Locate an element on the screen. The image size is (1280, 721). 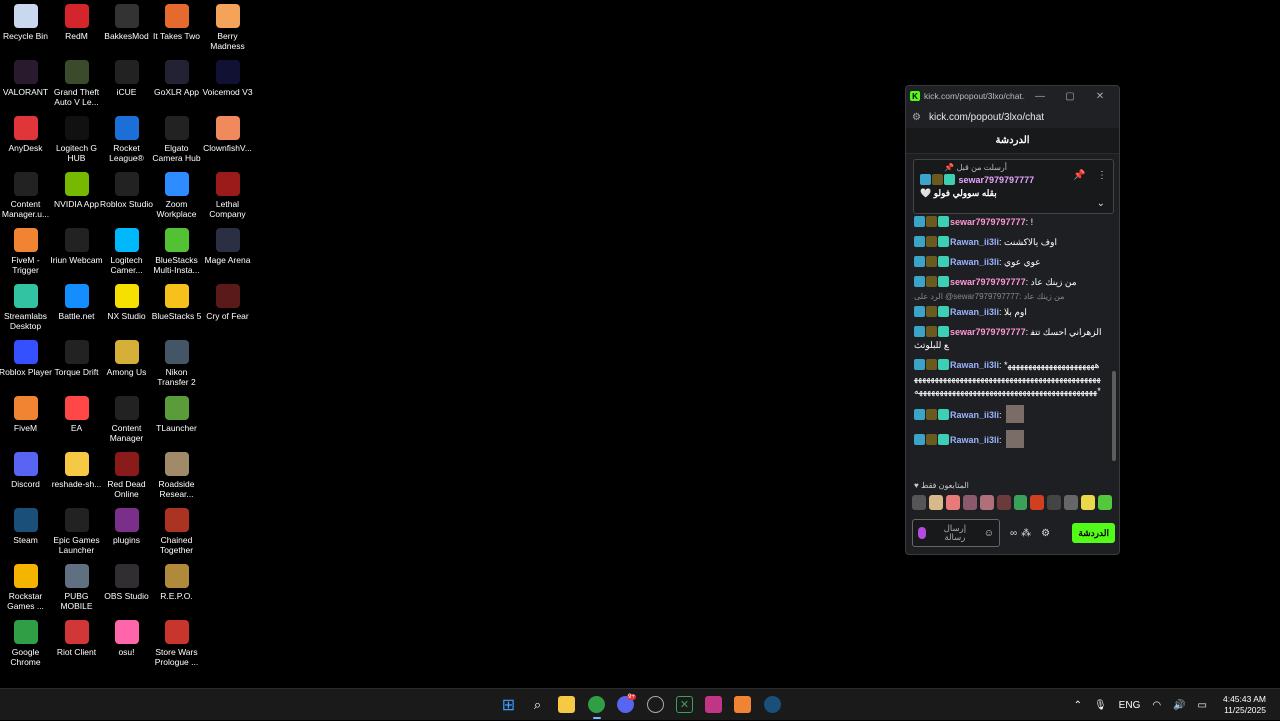
desktop-icon: It Takes Two is located at coordinates (176, 28).